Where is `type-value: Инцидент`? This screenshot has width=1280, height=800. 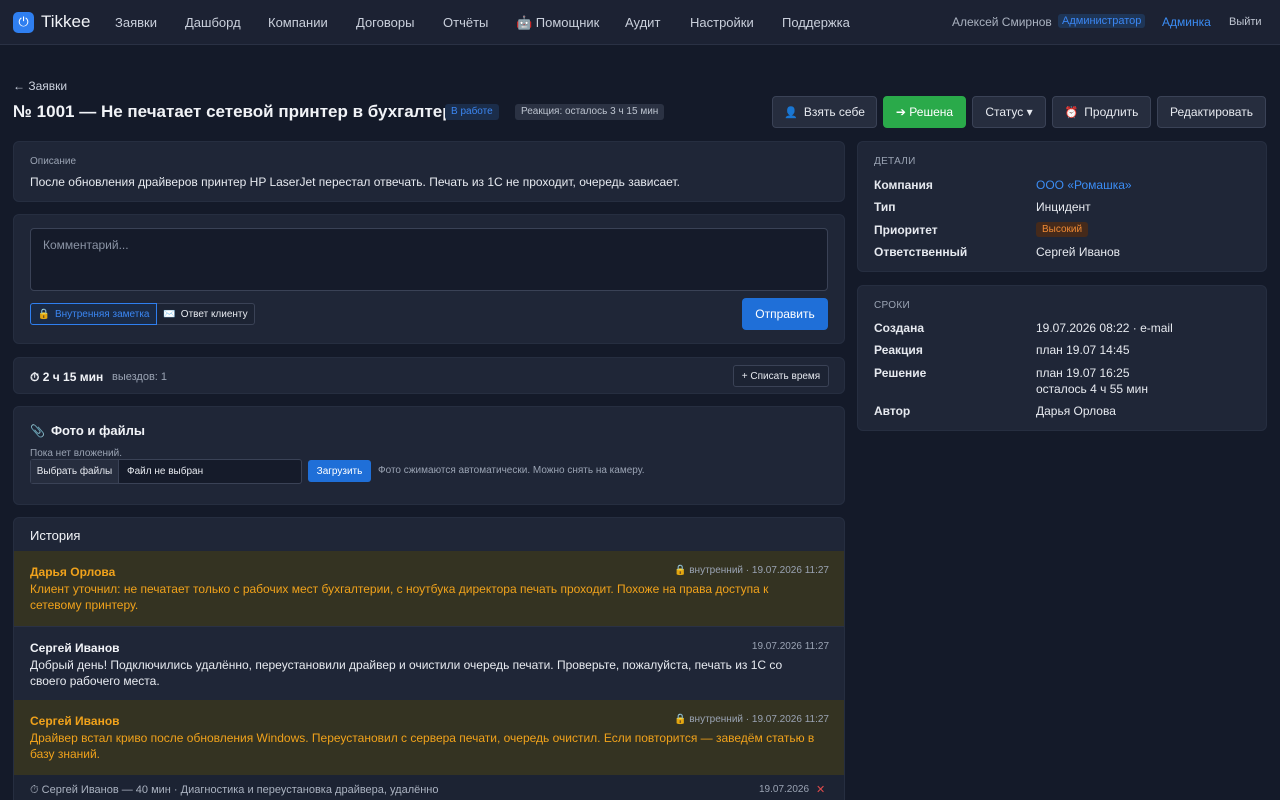
type-value: Инцидент is located at coordinates (1063, 207).